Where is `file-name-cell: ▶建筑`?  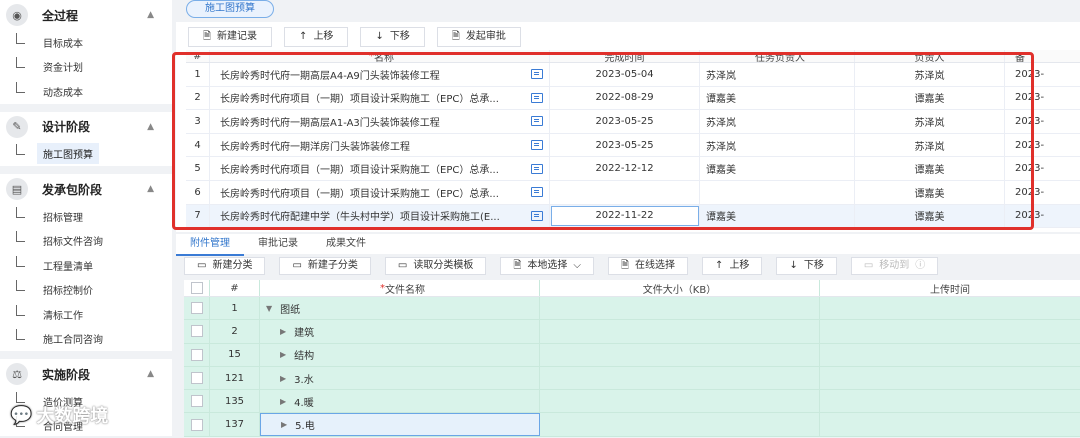 file-name-cell: ▶建筑 is located at coordinates (400, 331).